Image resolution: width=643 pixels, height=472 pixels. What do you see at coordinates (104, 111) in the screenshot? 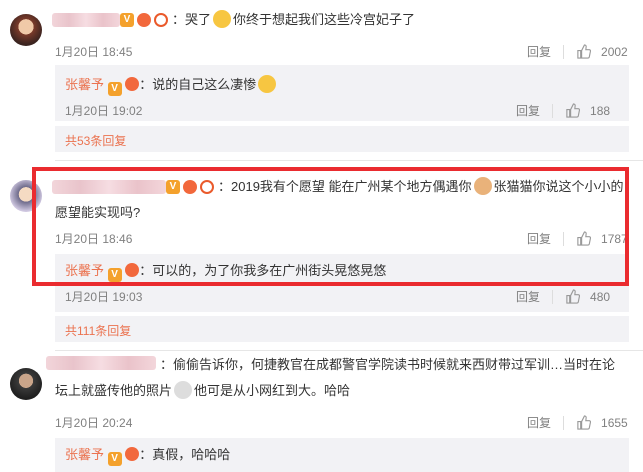
I see `reply-time: 1月20日 19:02` at bounding box center [104, 111].